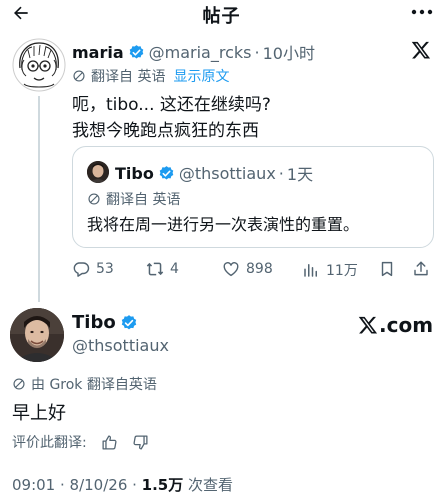 The image size is (443, 500). I want to click on post-actions-bar: 53 4 898 11万, so click(253, 270).